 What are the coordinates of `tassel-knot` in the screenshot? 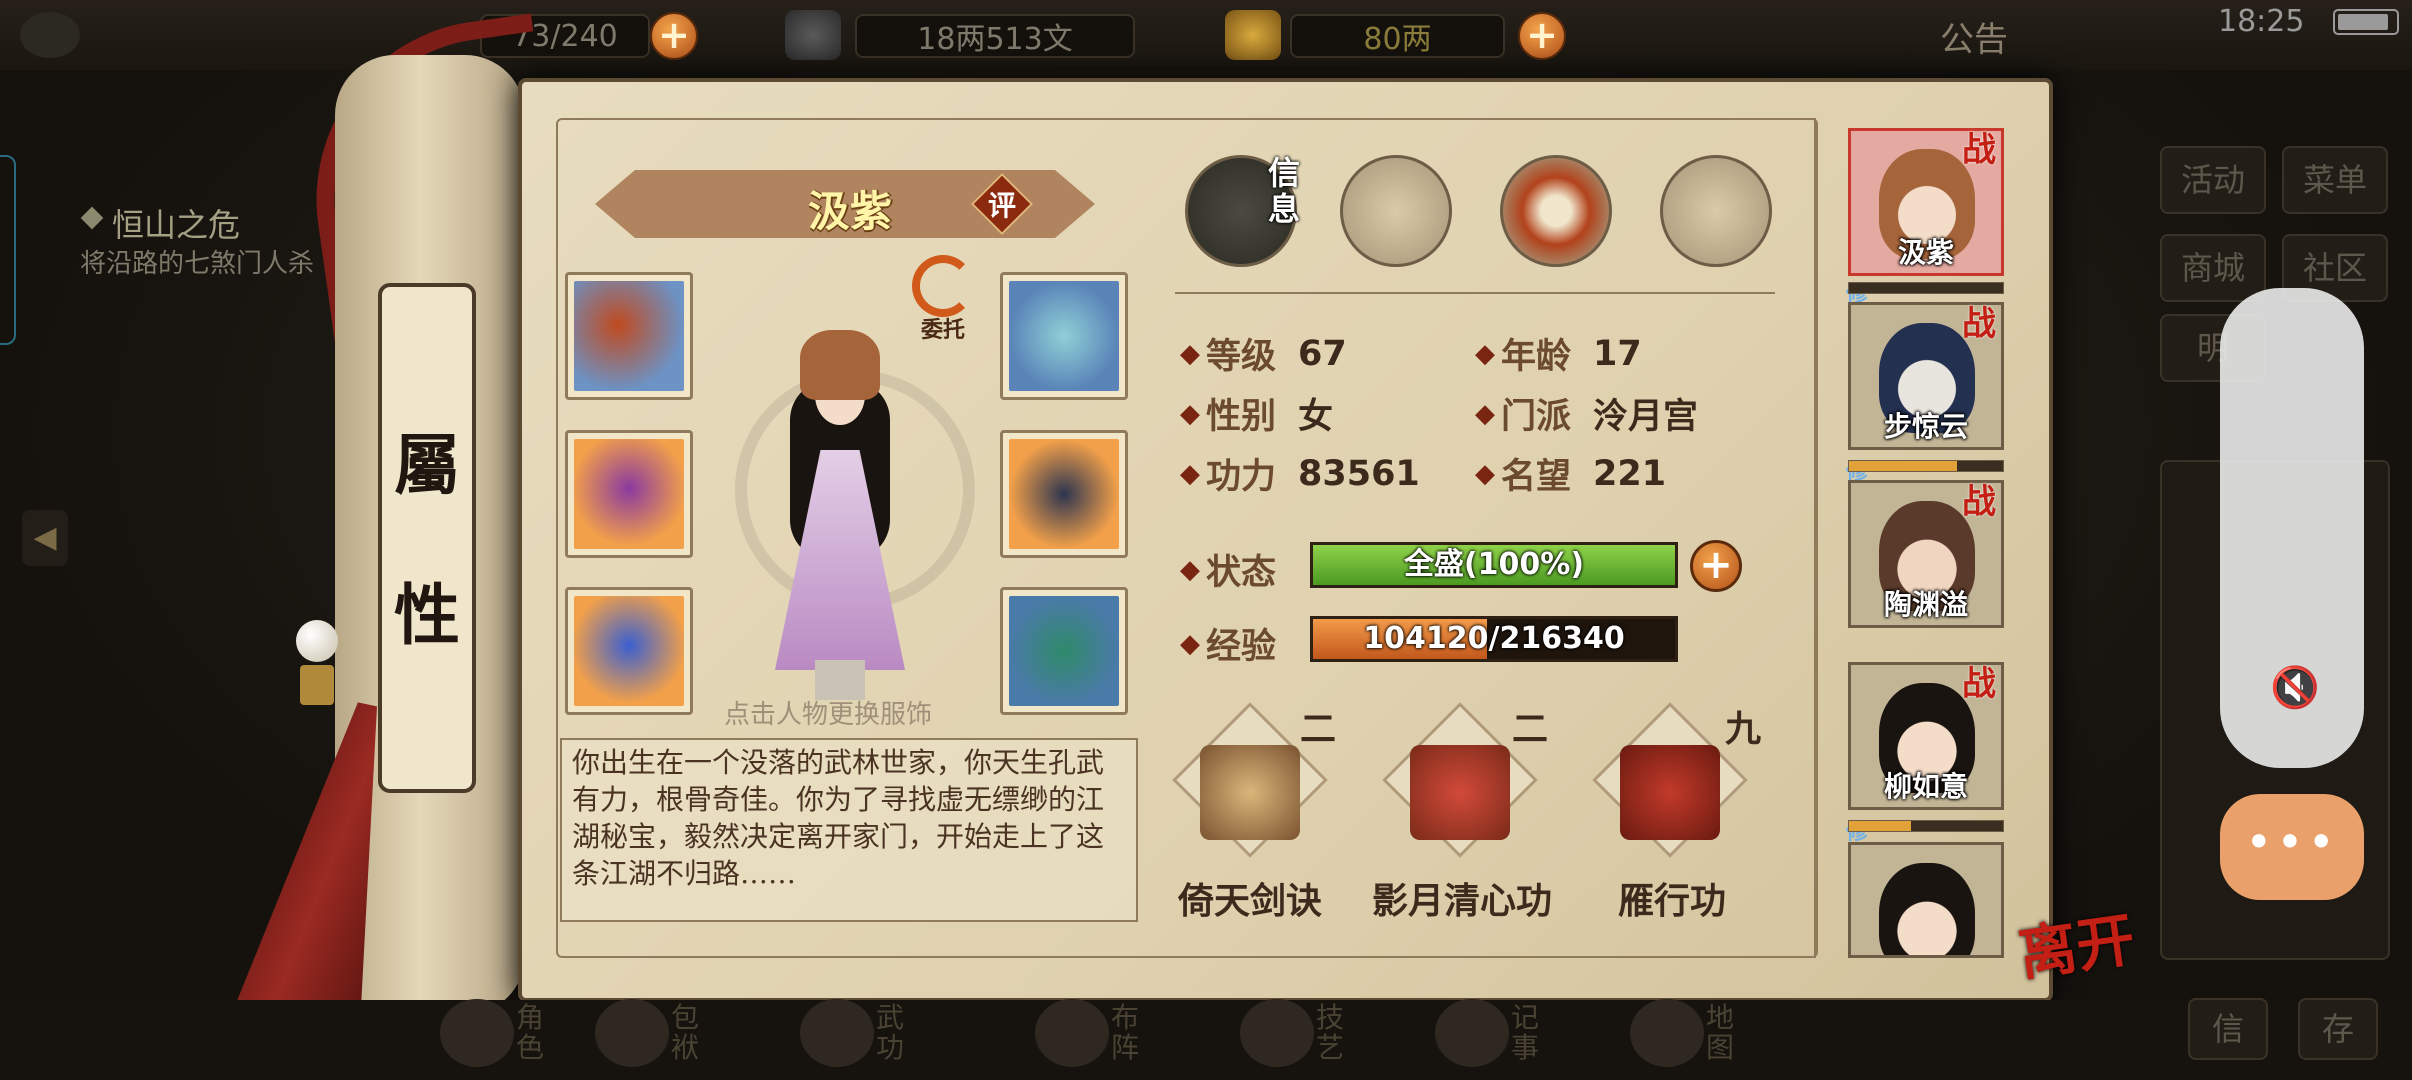 It's located at (317, 685).